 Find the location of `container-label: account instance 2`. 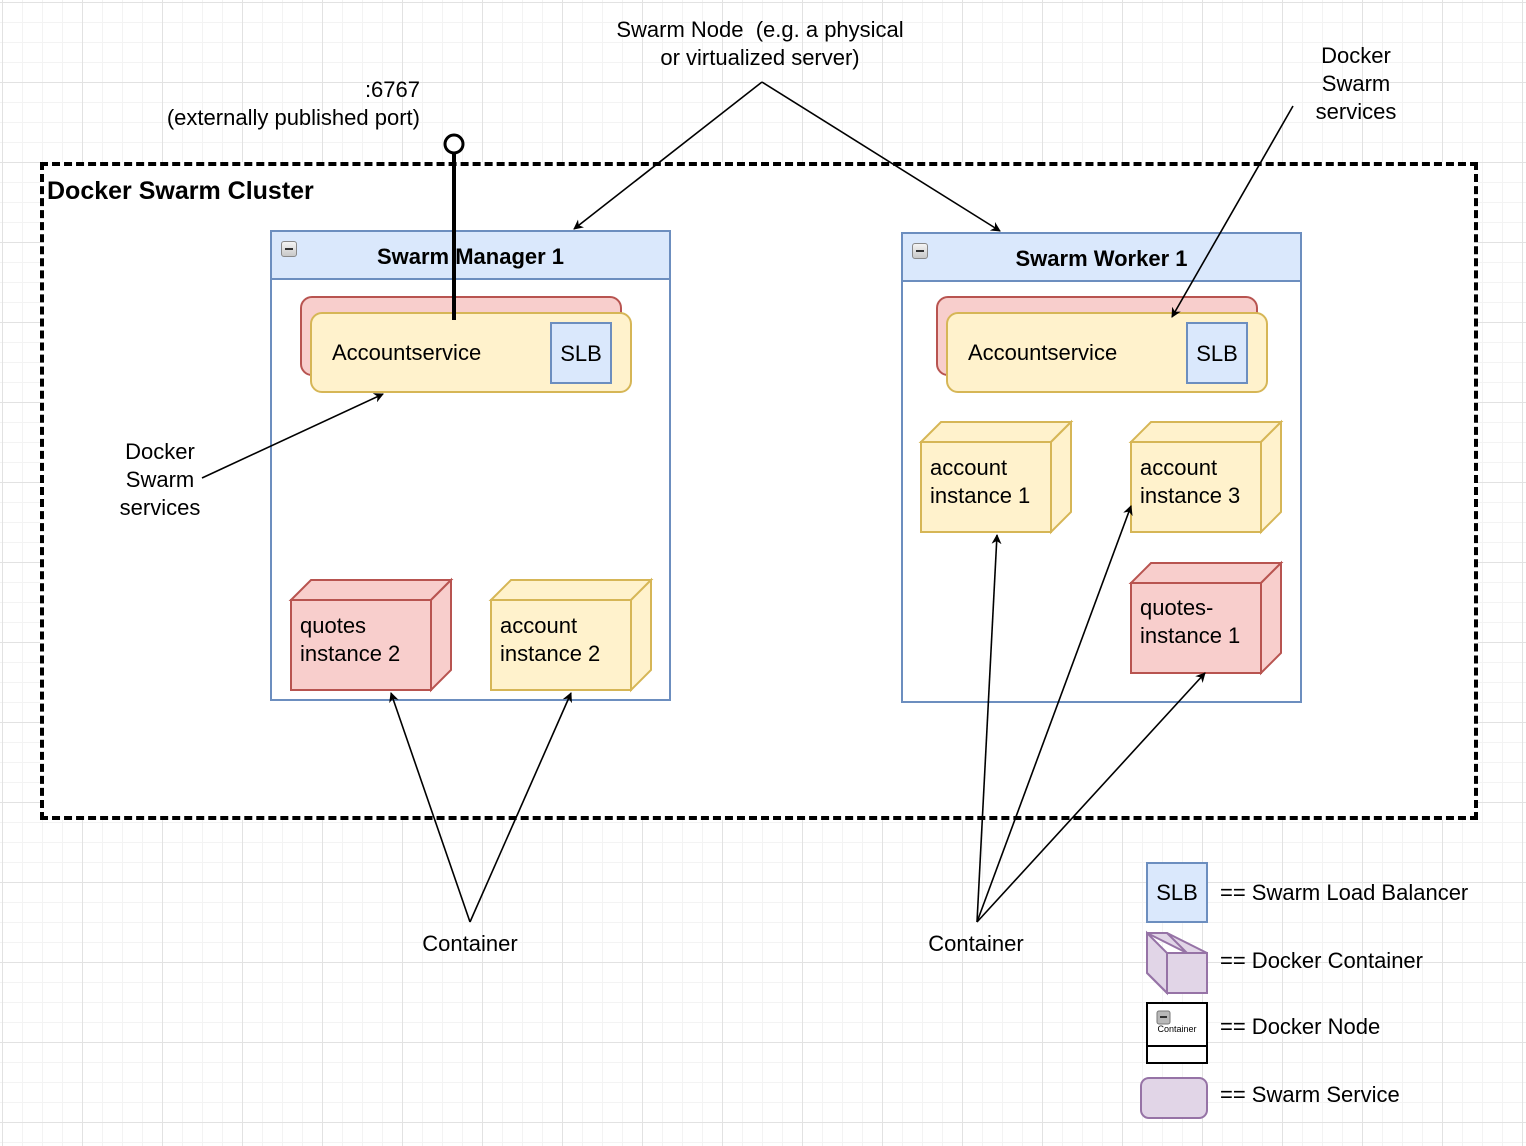

container-label: account instance 2 is located at coordinates (550, 639).